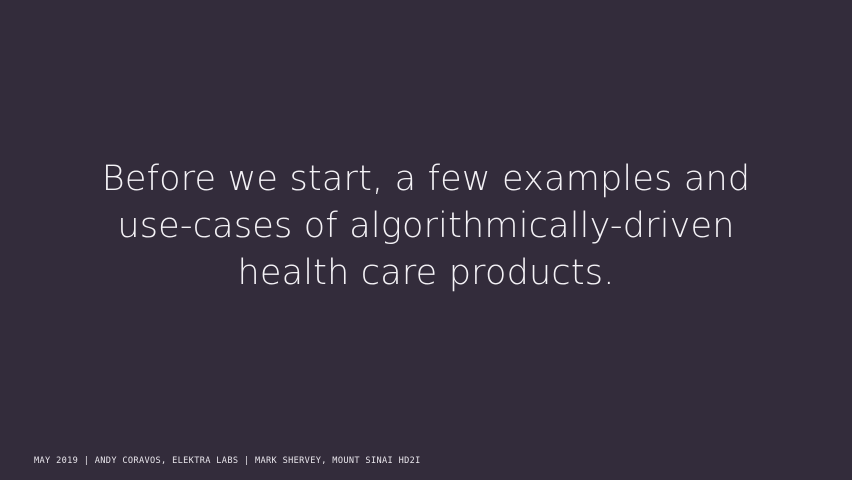 This screenshot has height=480, width=852. What do you see at coordinates (426, 273) in the screenshot?
I see `headline-line-3: health care products.` at bounding box center [426, 273].